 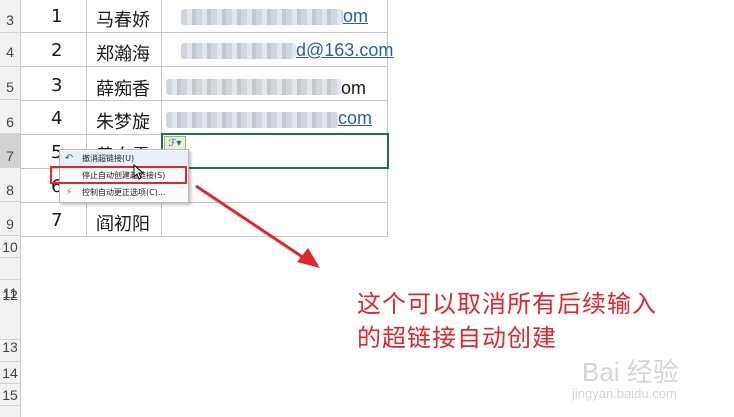 What do you see at coordinates (457, 338) in the screenshot?
I see `annotation-line-2: 的超链接自动创建` at bounding box center [457, 338].